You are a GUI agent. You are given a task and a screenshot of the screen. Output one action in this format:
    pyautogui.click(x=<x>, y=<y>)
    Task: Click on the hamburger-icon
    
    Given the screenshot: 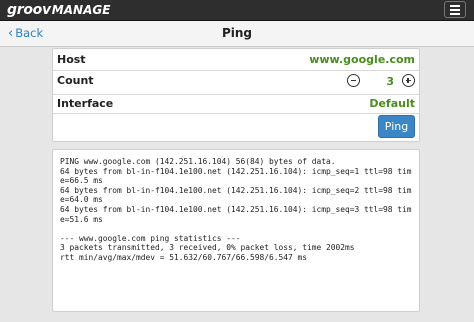 What is the action you would take?
    pyautogui.click(x=455, y=6)
    